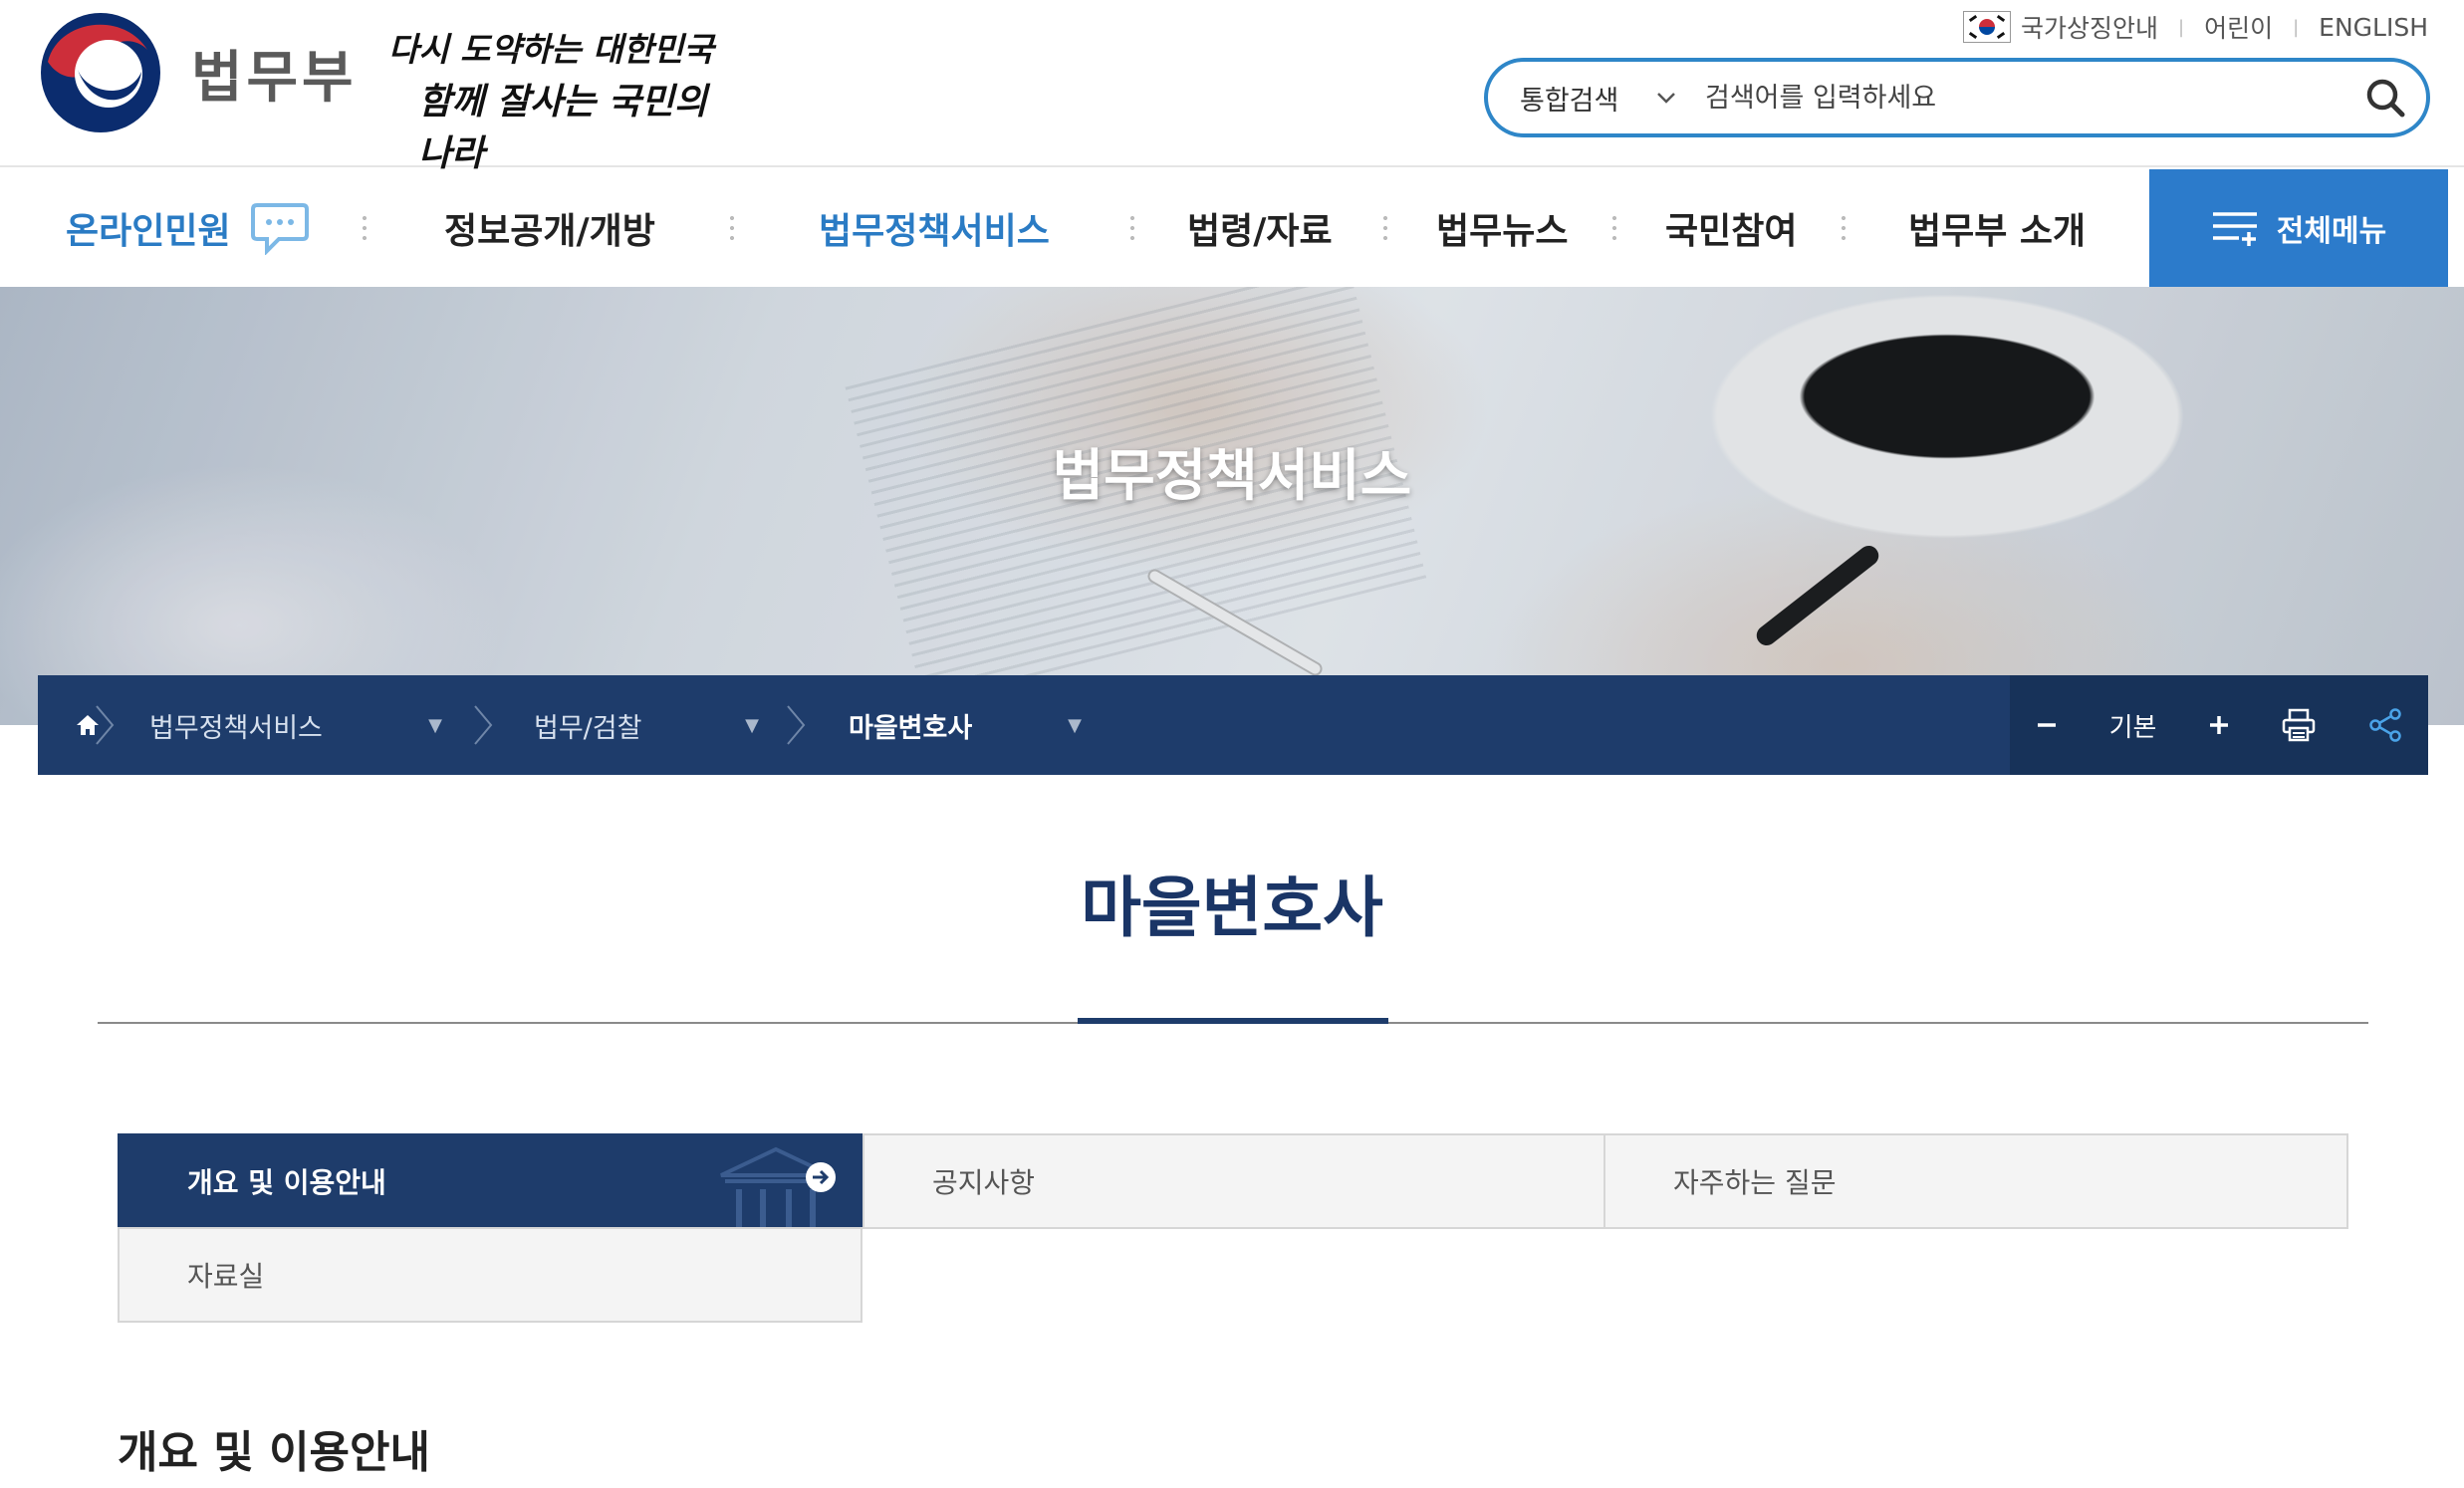 The image size is (2464, 1488). What do you see at coordinates (588, 728) in the screenshot?
I see `breadcrumb-label: 법무/검찰` at bounding box center [588, 728].